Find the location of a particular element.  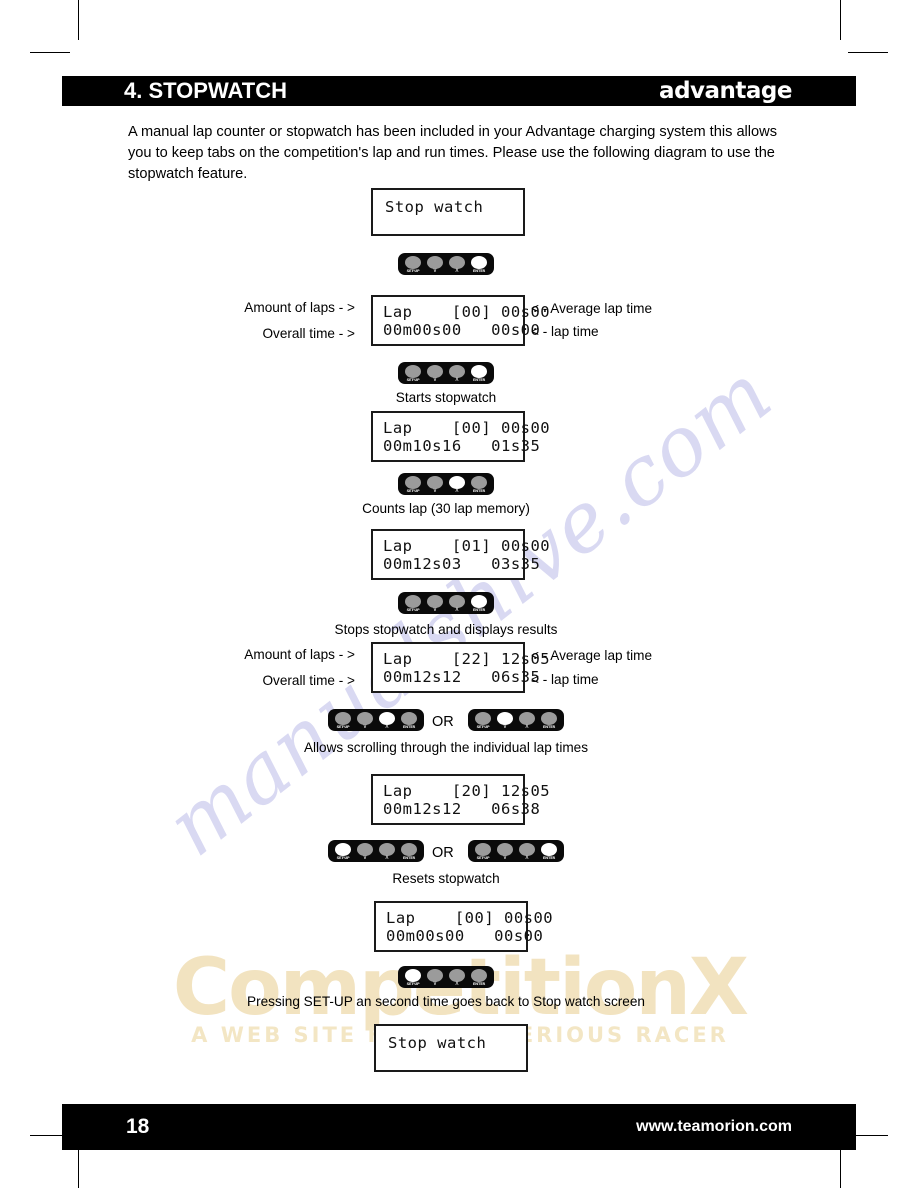

caption-resets-stopwatch: Resets stopwatch is located at coordinates (446, 878).